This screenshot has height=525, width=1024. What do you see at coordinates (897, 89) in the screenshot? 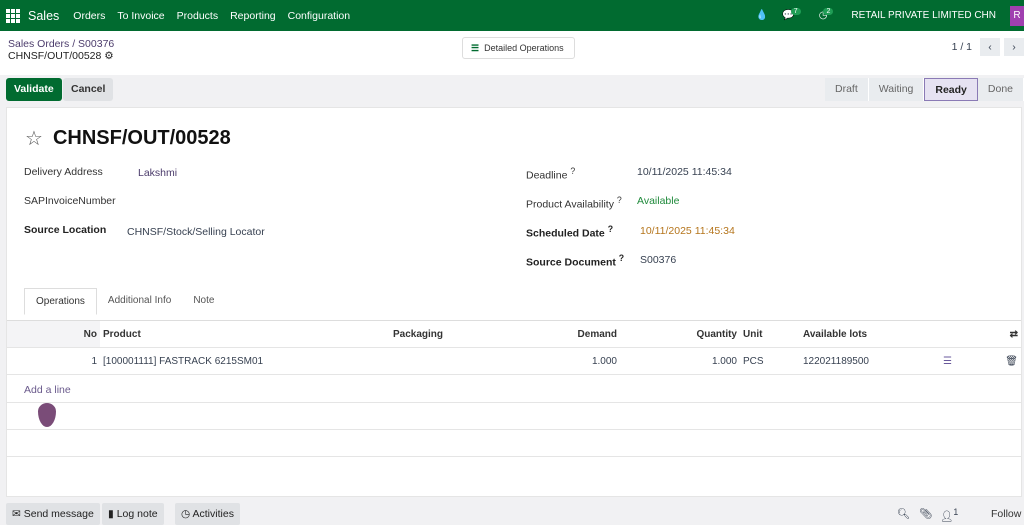
I see `status-waiting: Waiting` at bounding box center [897, 89].